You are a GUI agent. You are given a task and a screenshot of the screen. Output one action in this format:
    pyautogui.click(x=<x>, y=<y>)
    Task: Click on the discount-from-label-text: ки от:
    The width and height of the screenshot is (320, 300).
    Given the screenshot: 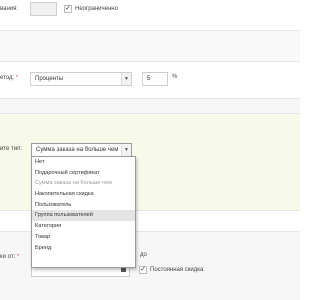 What is the action you would take?
    pyautogui.click(x=8, y=257)
    